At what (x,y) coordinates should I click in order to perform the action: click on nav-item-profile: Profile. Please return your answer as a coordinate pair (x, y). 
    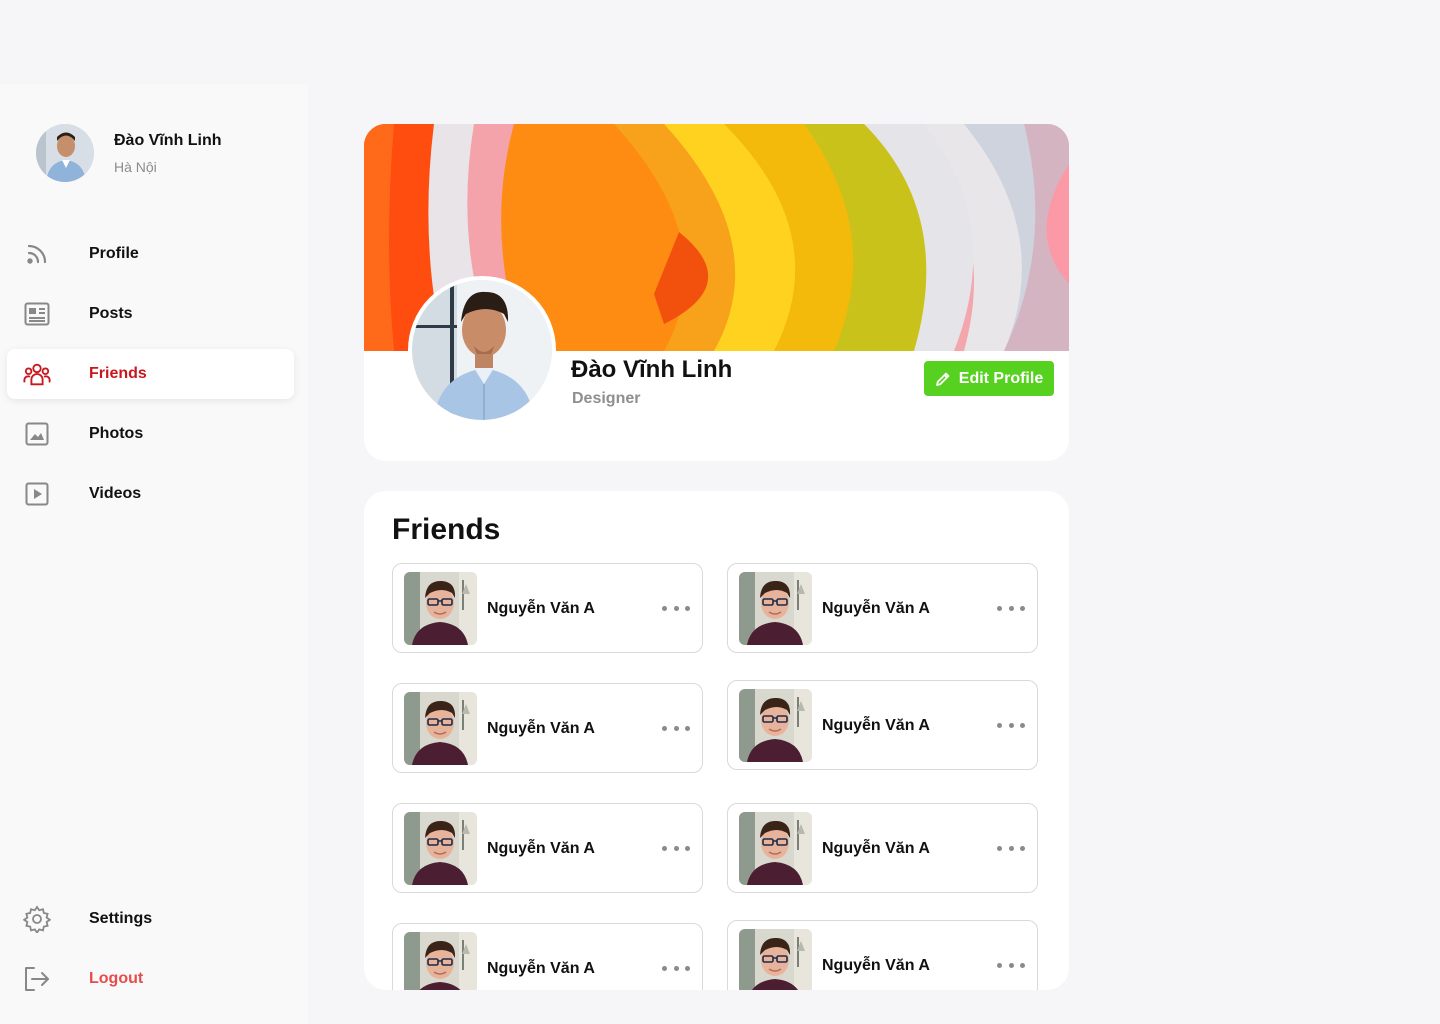
    Looking at the image, I should click on (150, 254).